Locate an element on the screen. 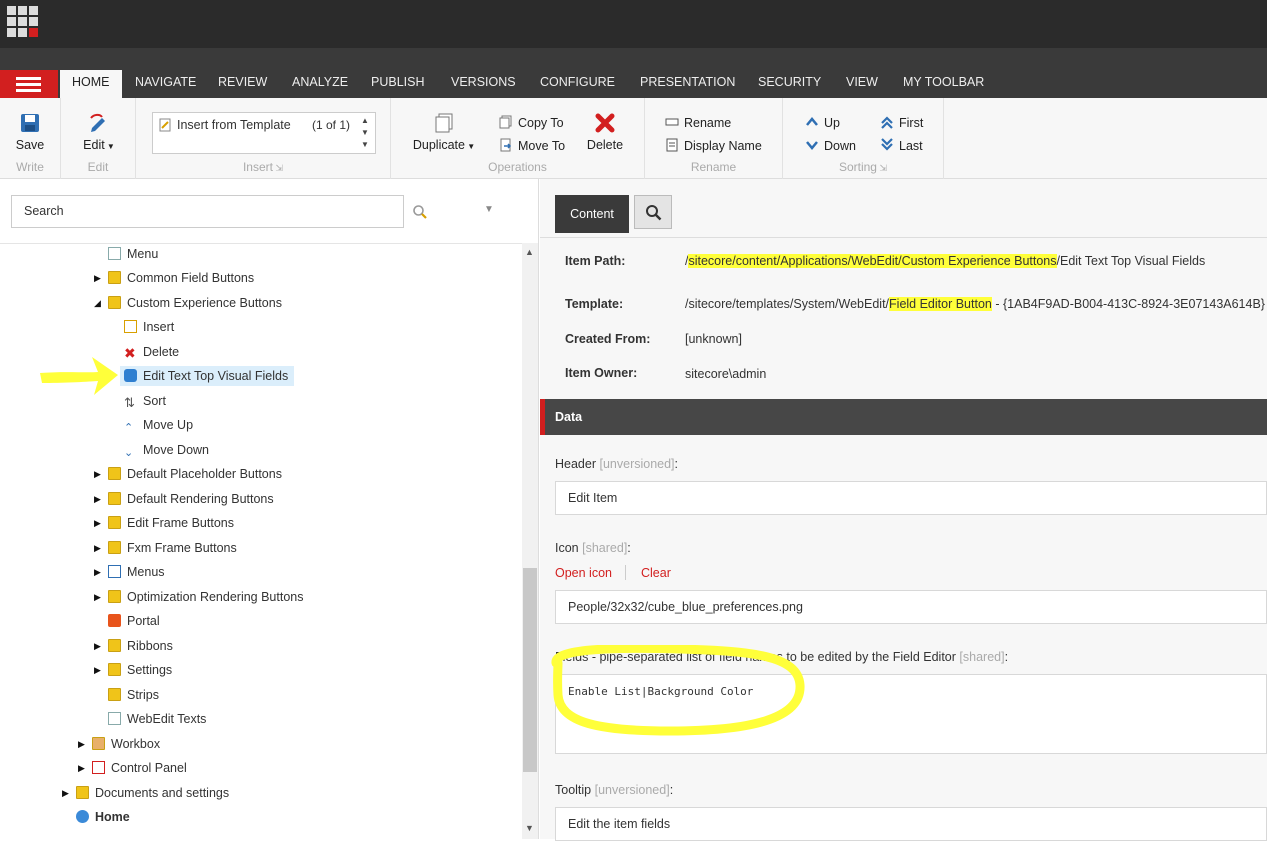  tab-versions: VERSIONS is located at coordinates (483, 84).